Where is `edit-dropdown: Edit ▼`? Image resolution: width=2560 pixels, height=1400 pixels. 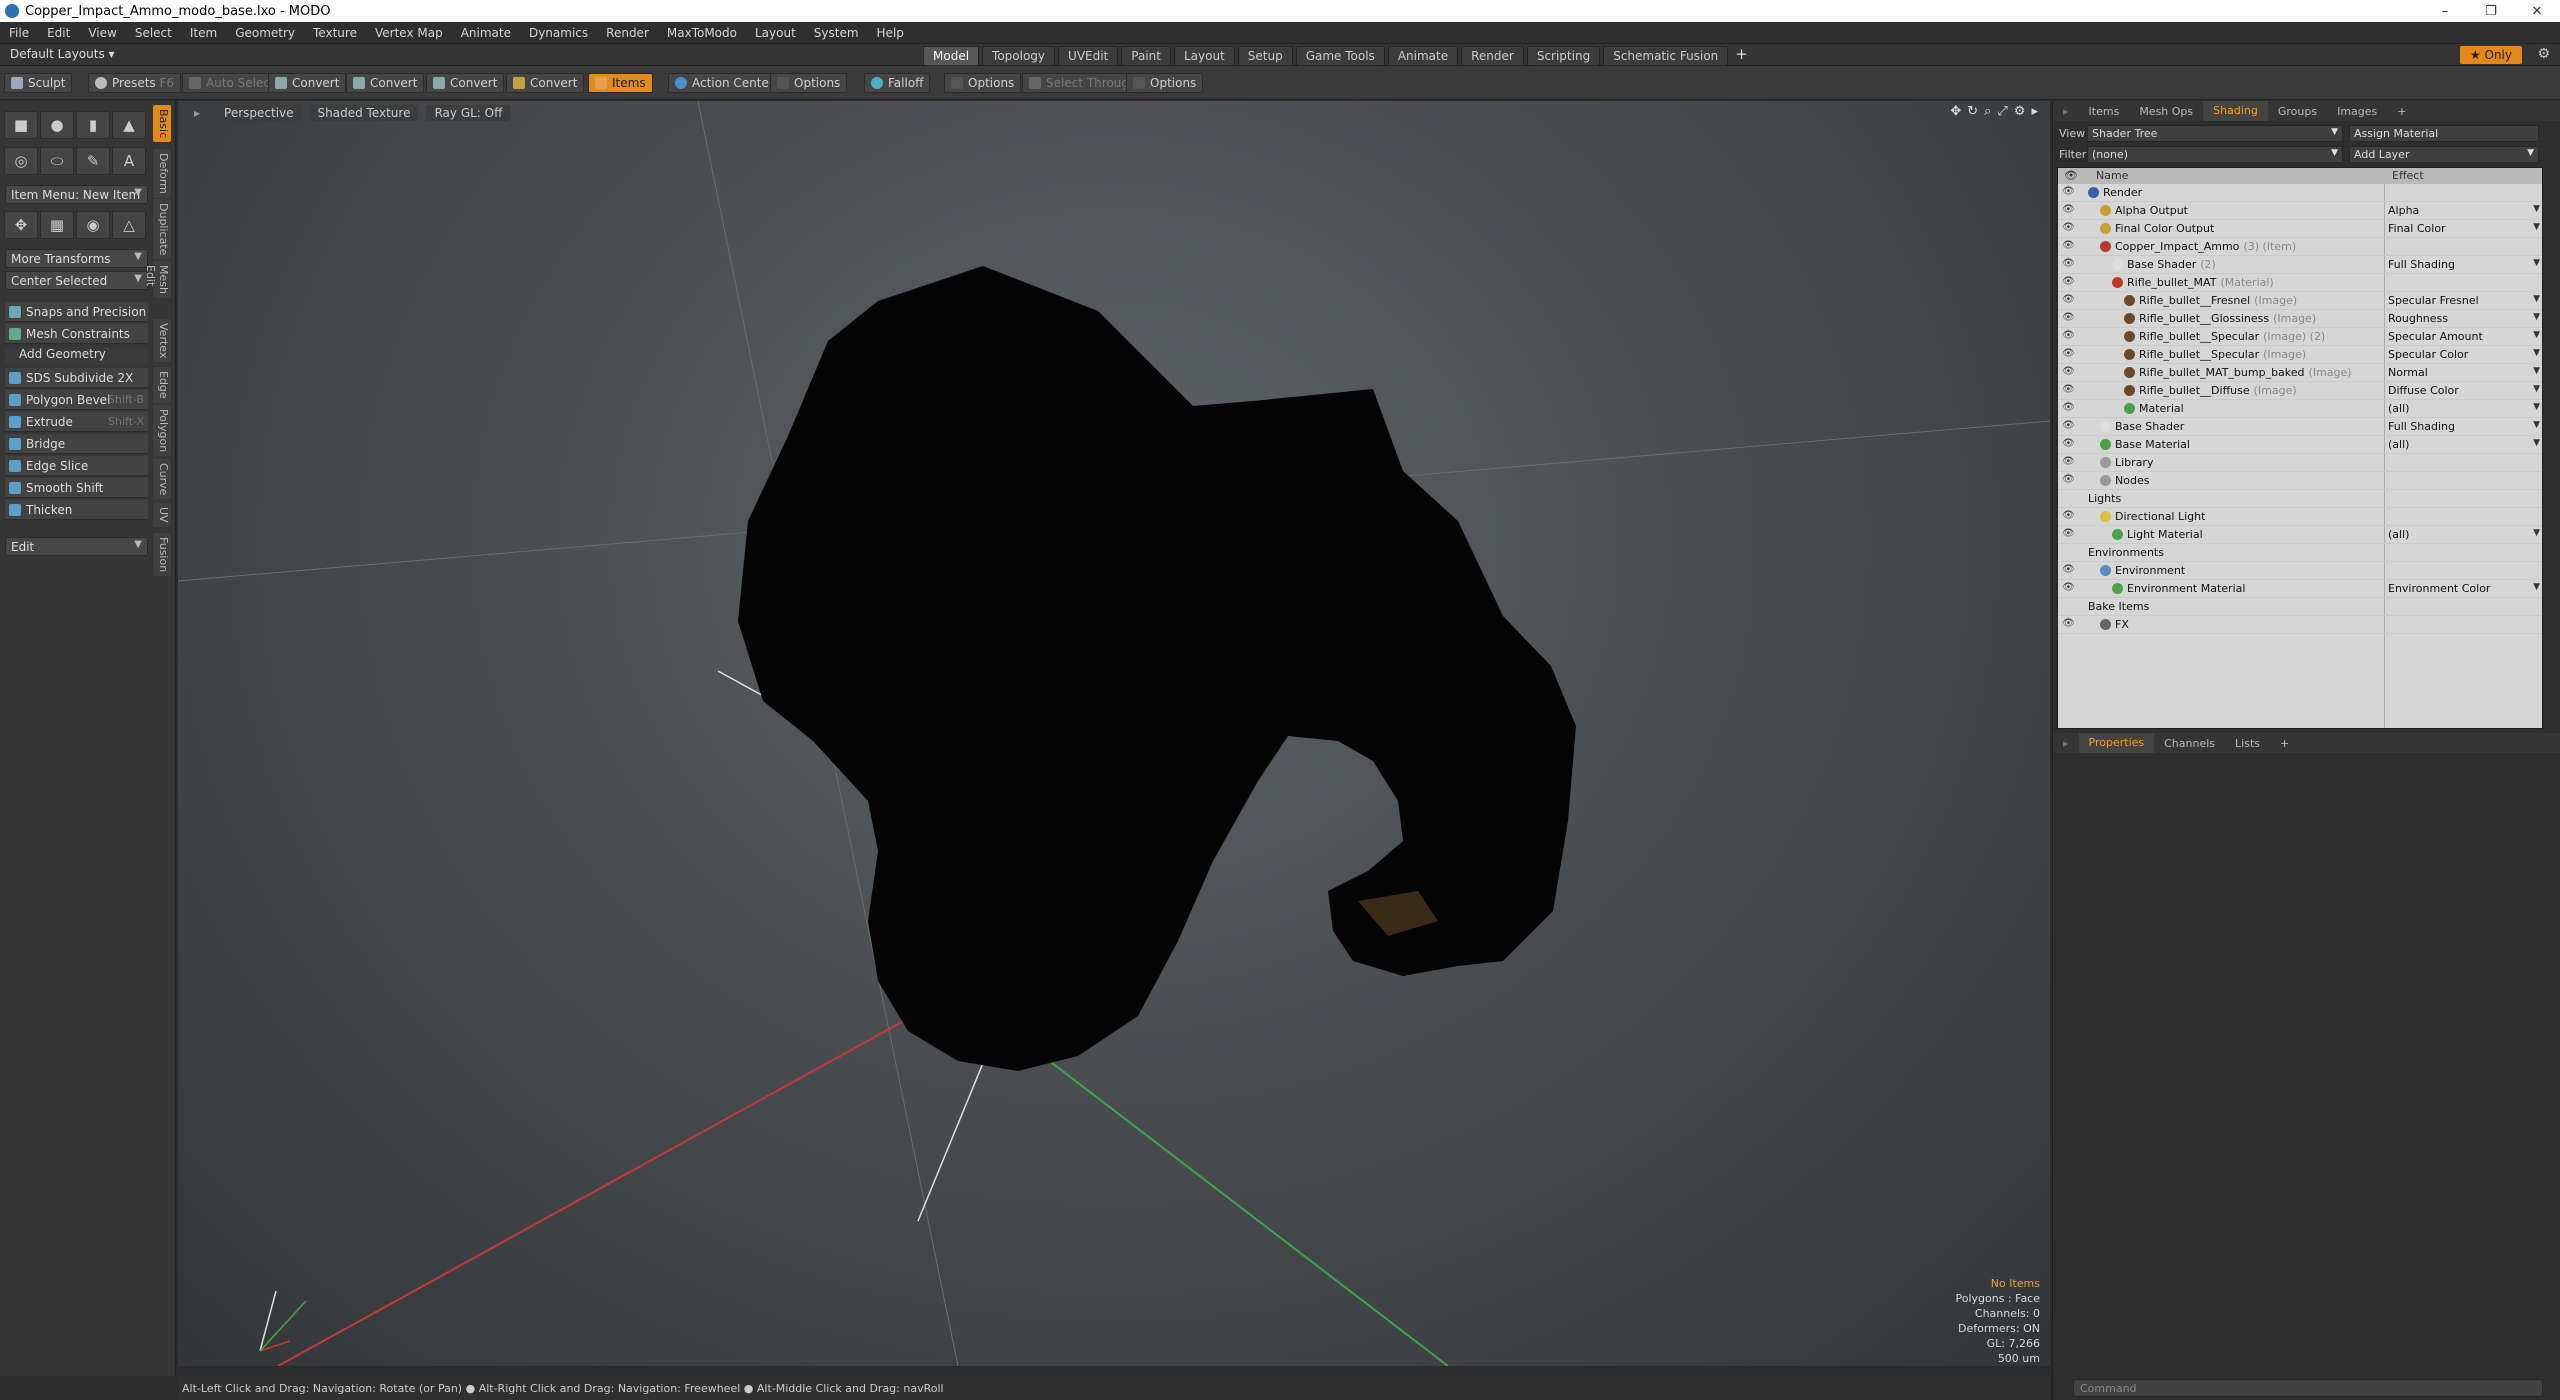 edit-dropdown: Edit ▼ is located at coordinates (76, 546).